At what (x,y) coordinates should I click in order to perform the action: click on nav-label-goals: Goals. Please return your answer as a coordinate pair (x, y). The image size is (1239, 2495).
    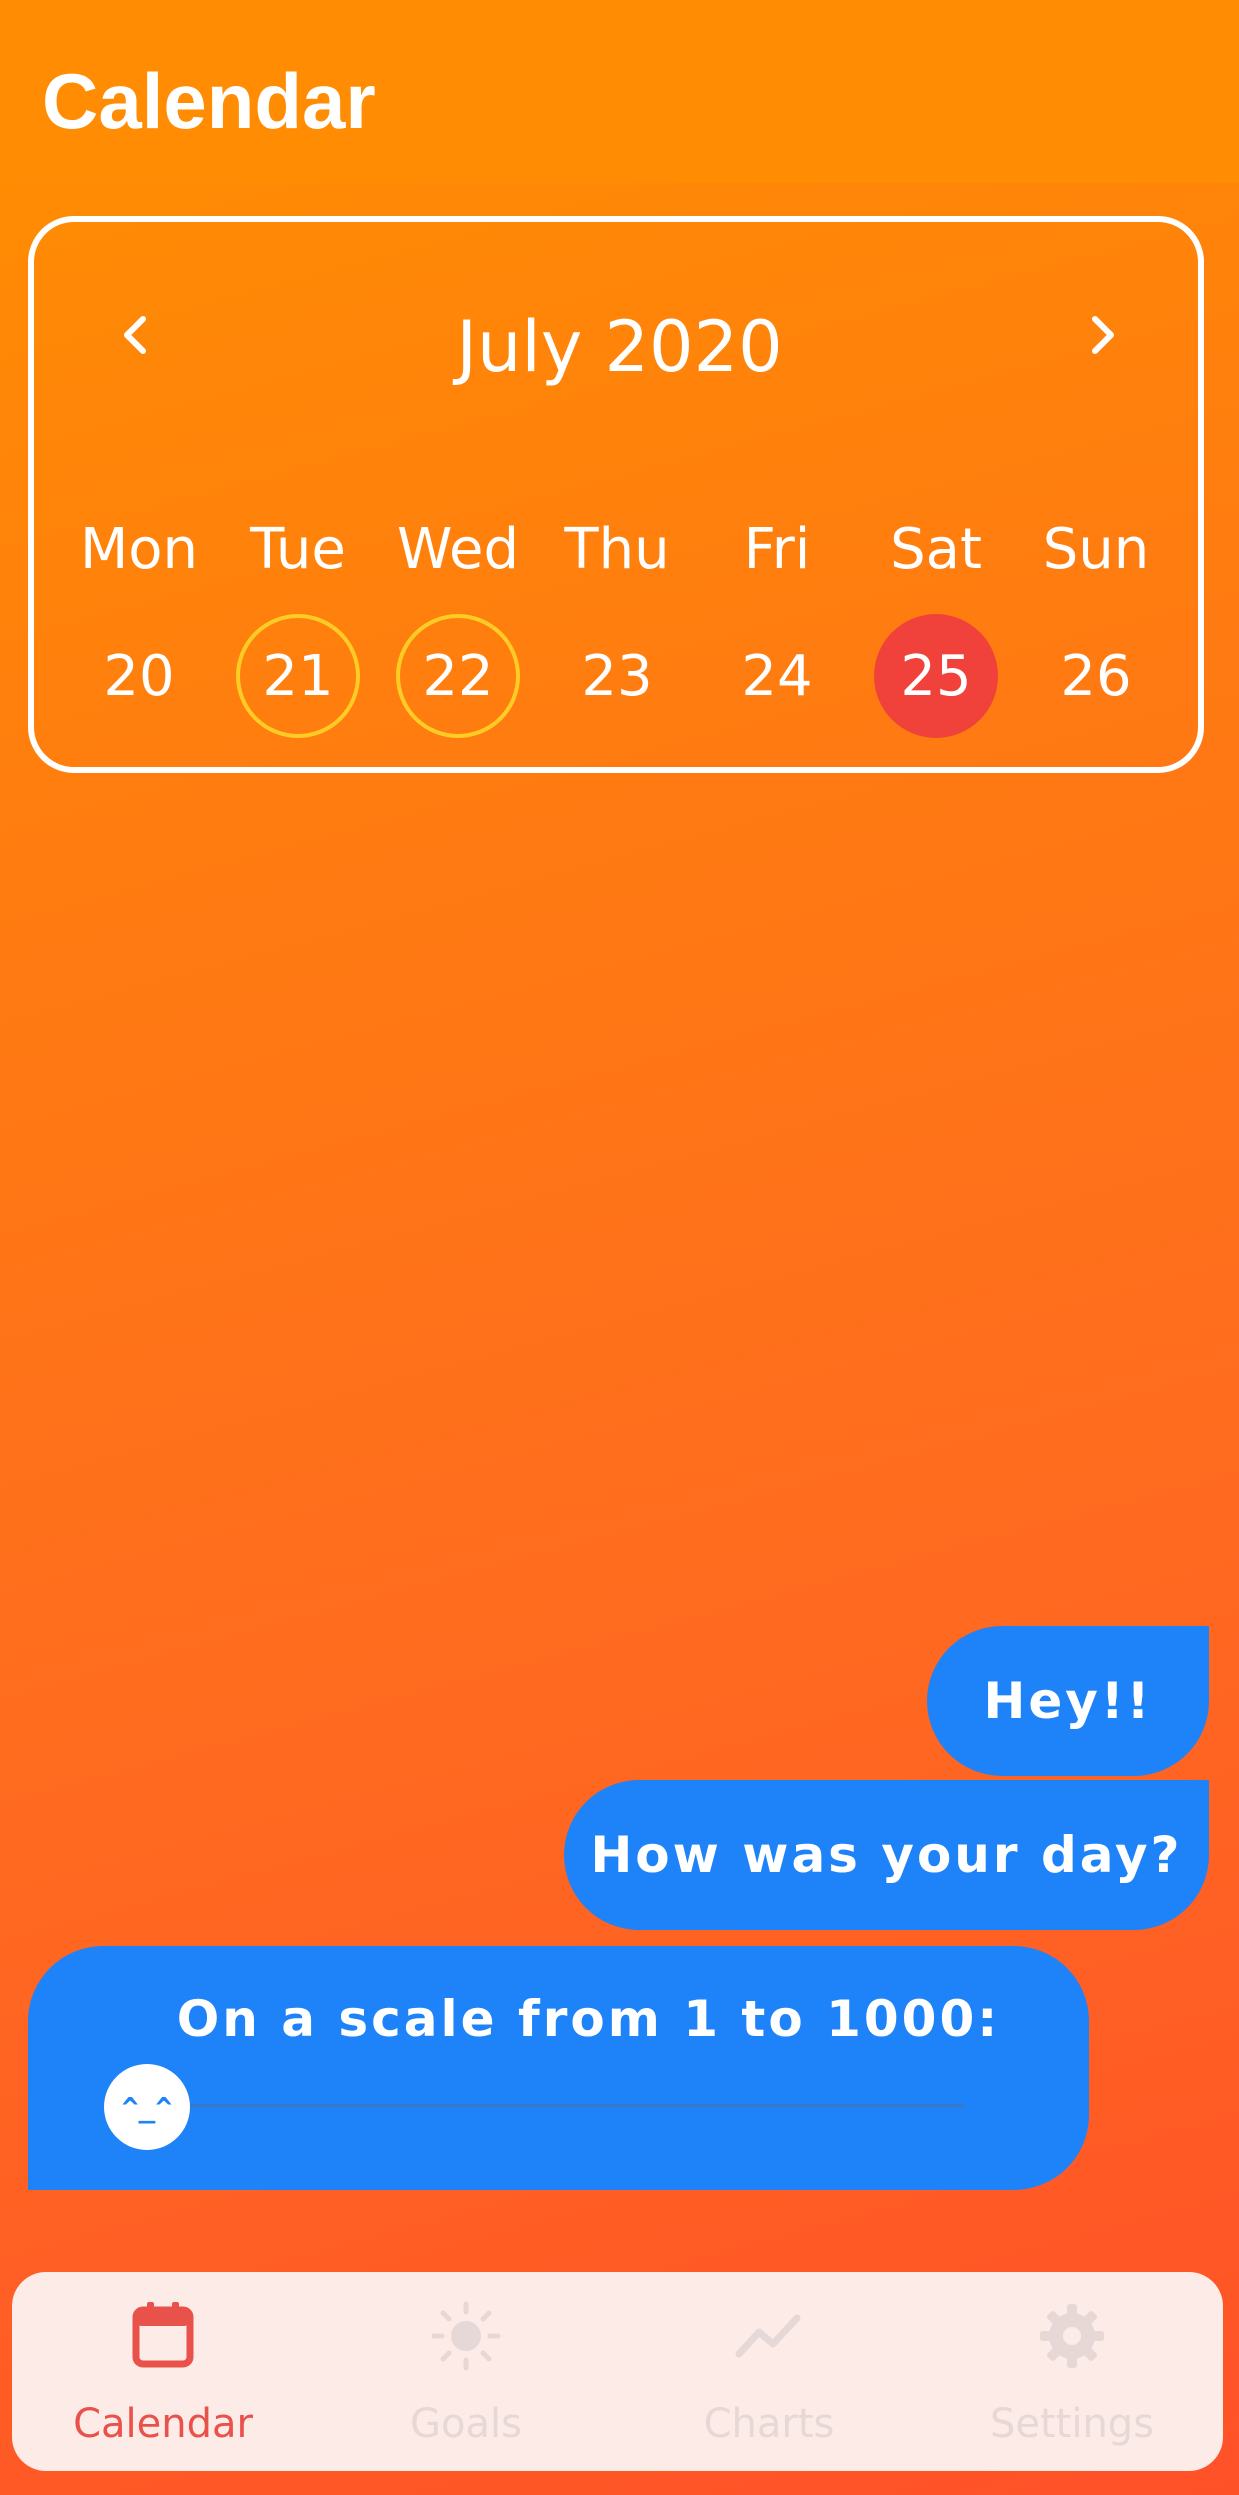
    Looking at the image, I should click on (466, 2424).